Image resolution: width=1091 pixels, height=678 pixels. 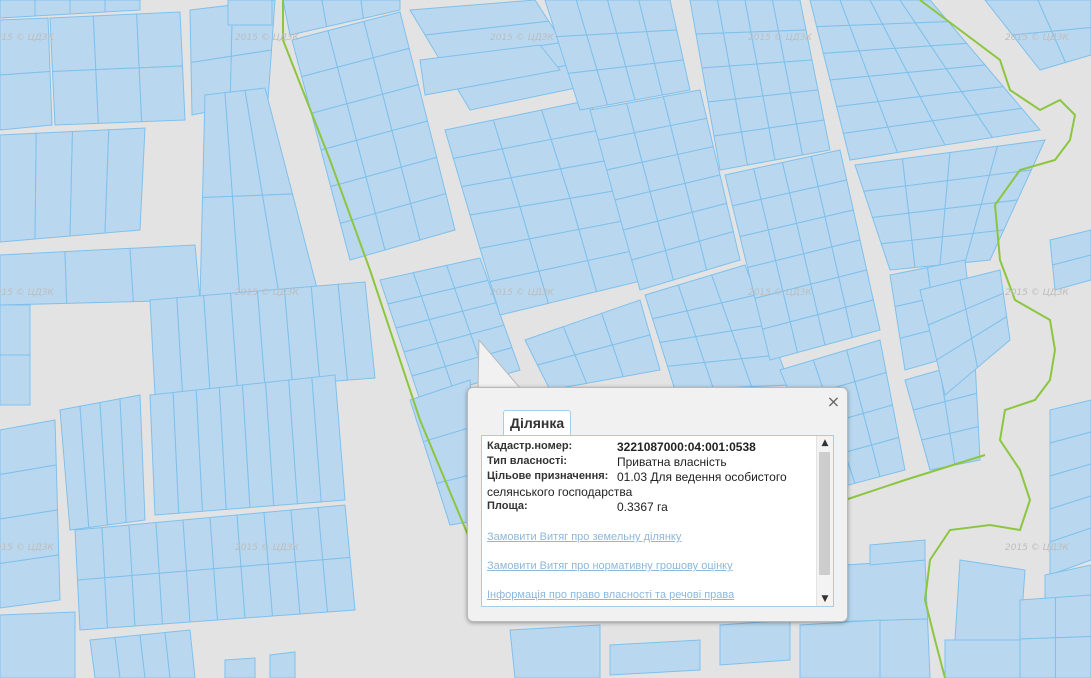 What do you see at coordinates (672, 462) in the screenshot?
I see `field-value: Приватна власність` at bounding box center [672, 462].